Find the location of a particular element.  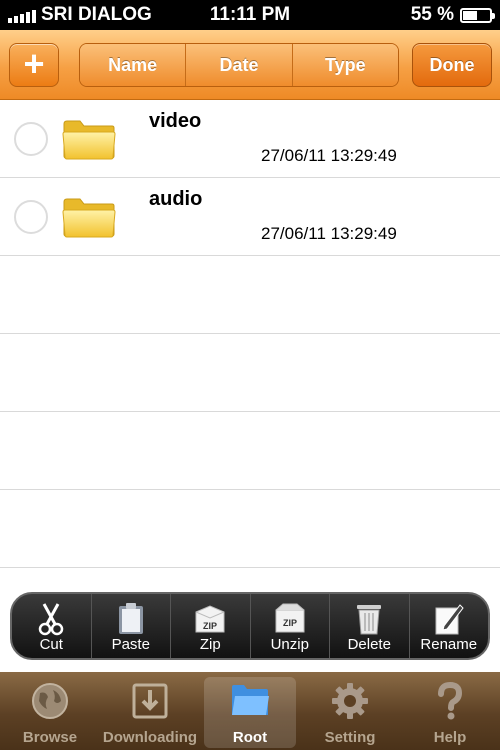

gear-icon is located at coordinates (350, 701).